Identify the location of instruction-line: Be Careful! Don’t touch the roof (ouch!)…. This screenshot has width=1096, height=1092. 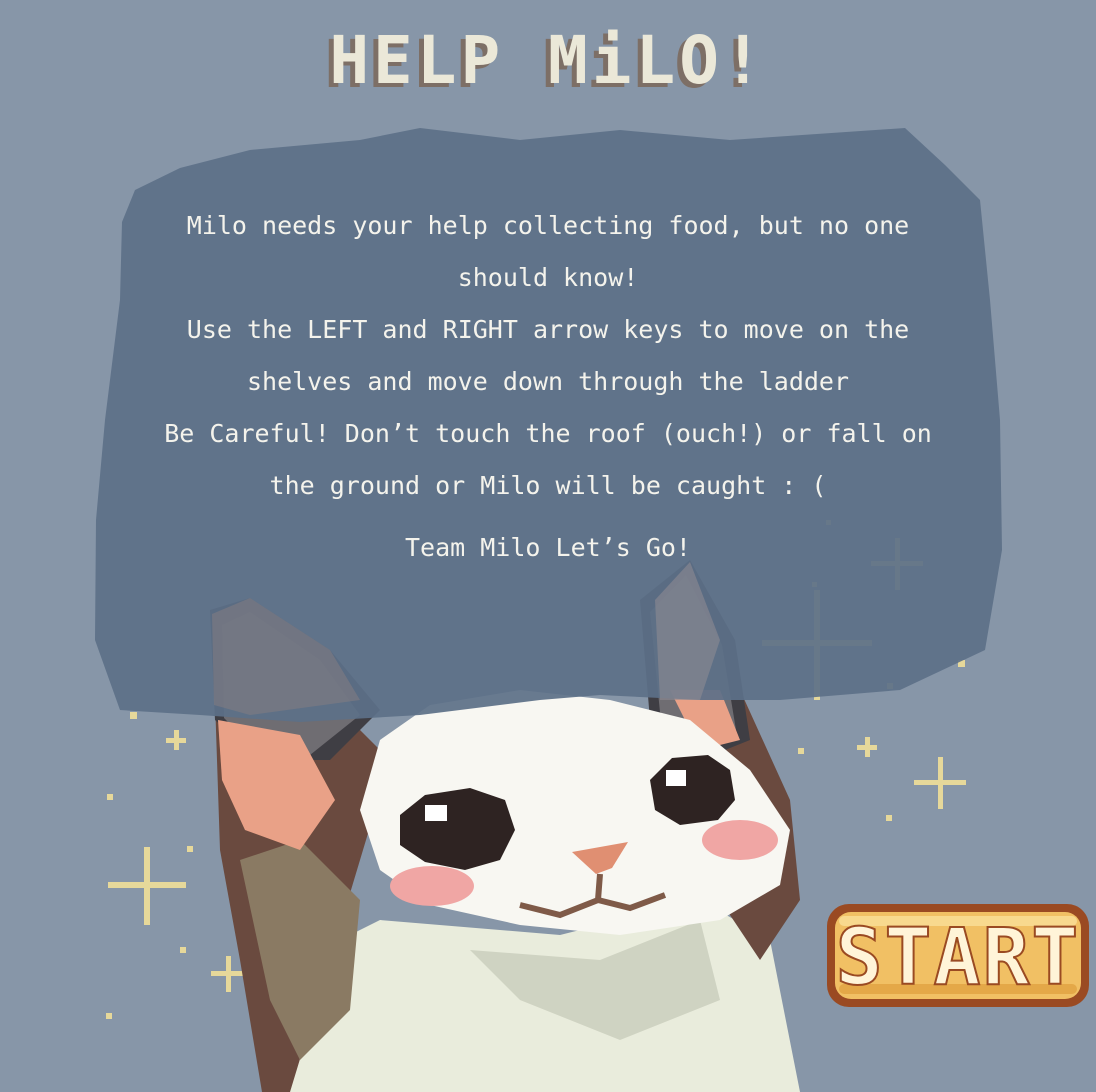
(548, 459).